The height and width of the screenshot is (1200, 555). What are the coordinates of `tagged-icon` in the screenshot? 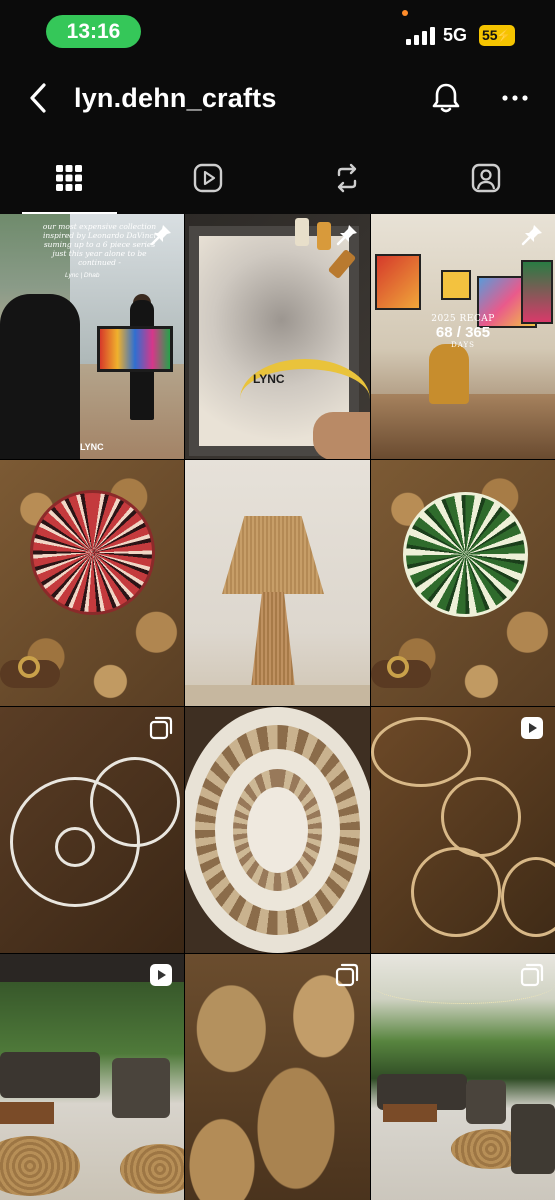 It's located at (485, 178).